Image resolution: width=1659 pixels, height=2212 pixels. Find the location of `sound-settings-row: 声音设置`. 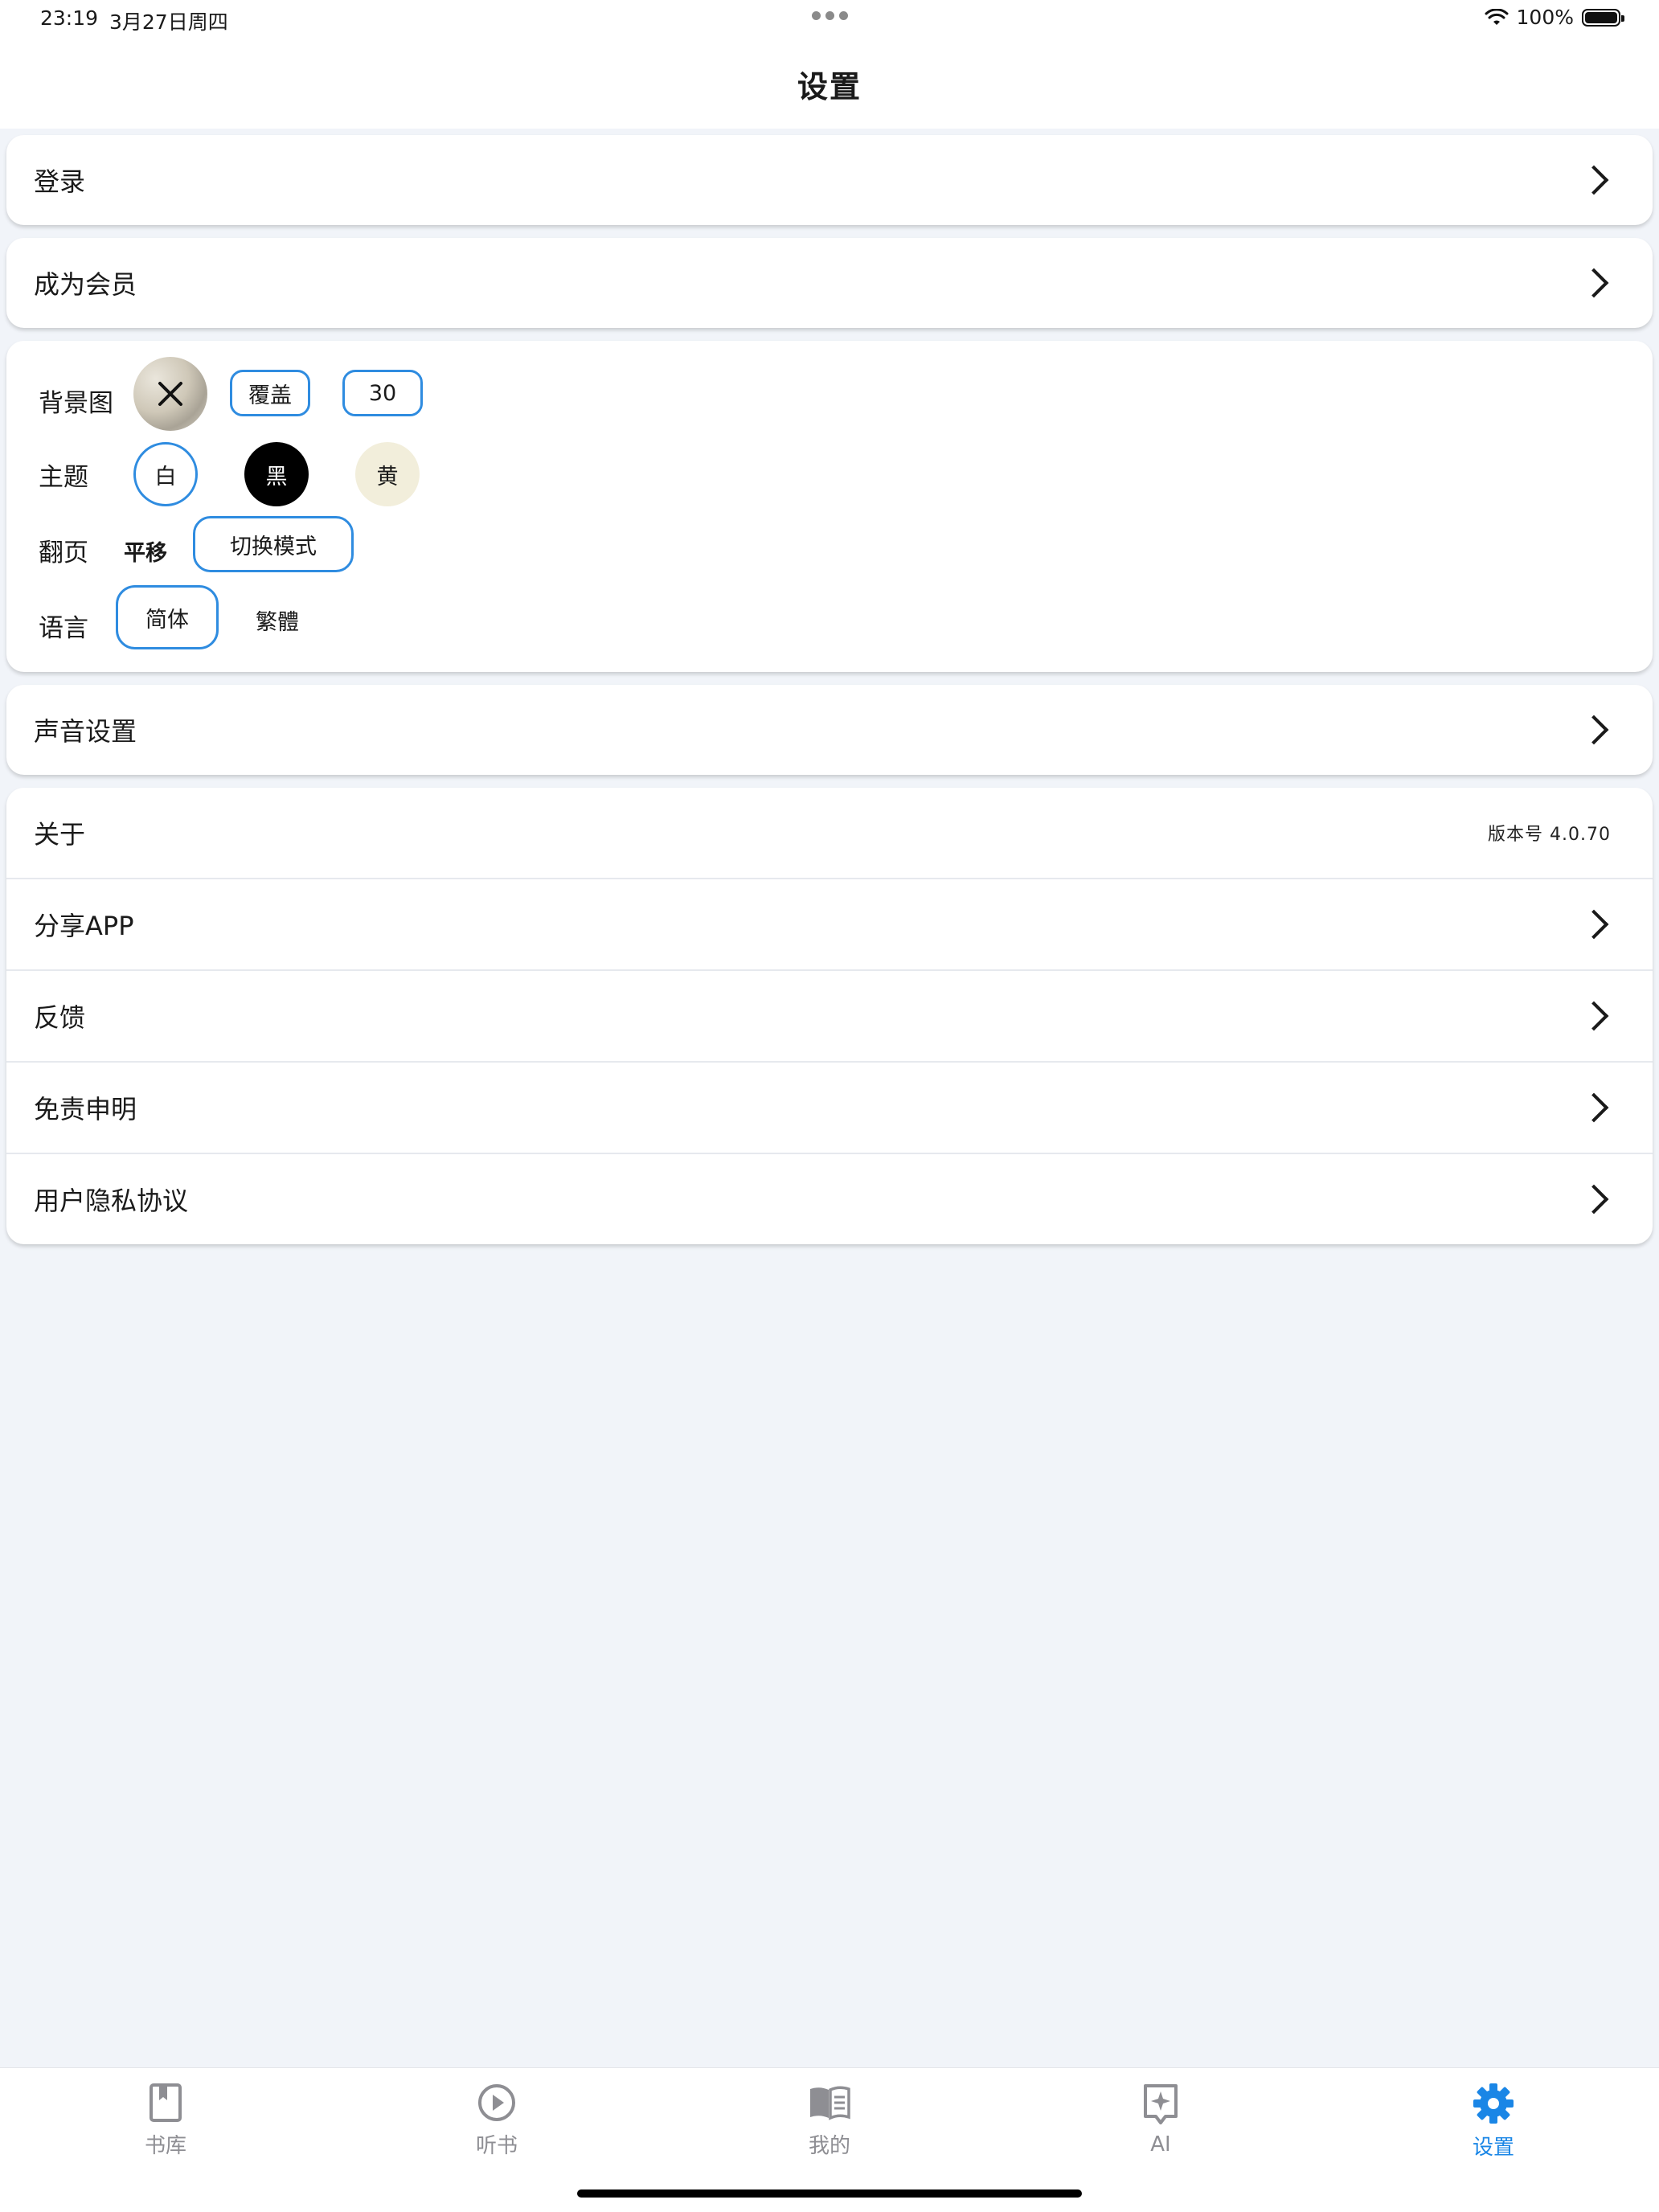

sound-settings-row: 声音设置 is located at coordinates (829, 730).